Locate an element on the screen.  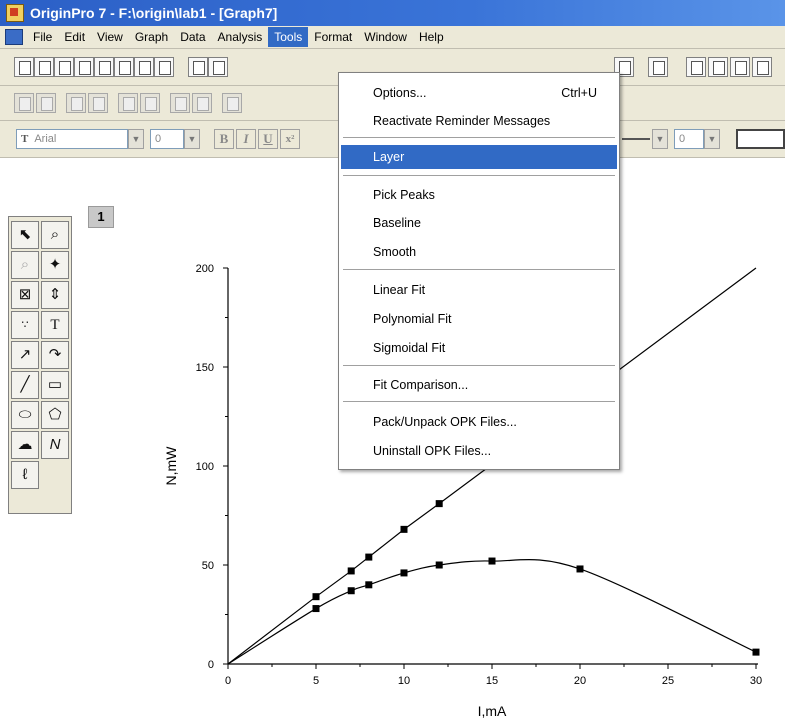
line-icon: ╱ is located at coordinates (25, 385).